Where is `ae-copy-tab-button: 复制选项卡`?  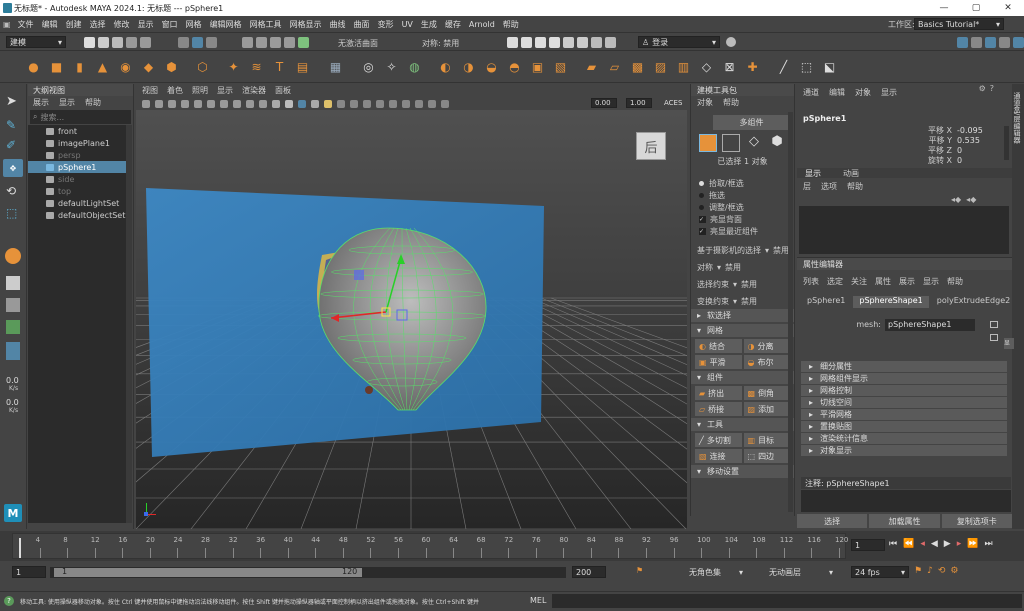
ae-copy-tab-button: 复制选项卡 is located at coordinates (976, 521).